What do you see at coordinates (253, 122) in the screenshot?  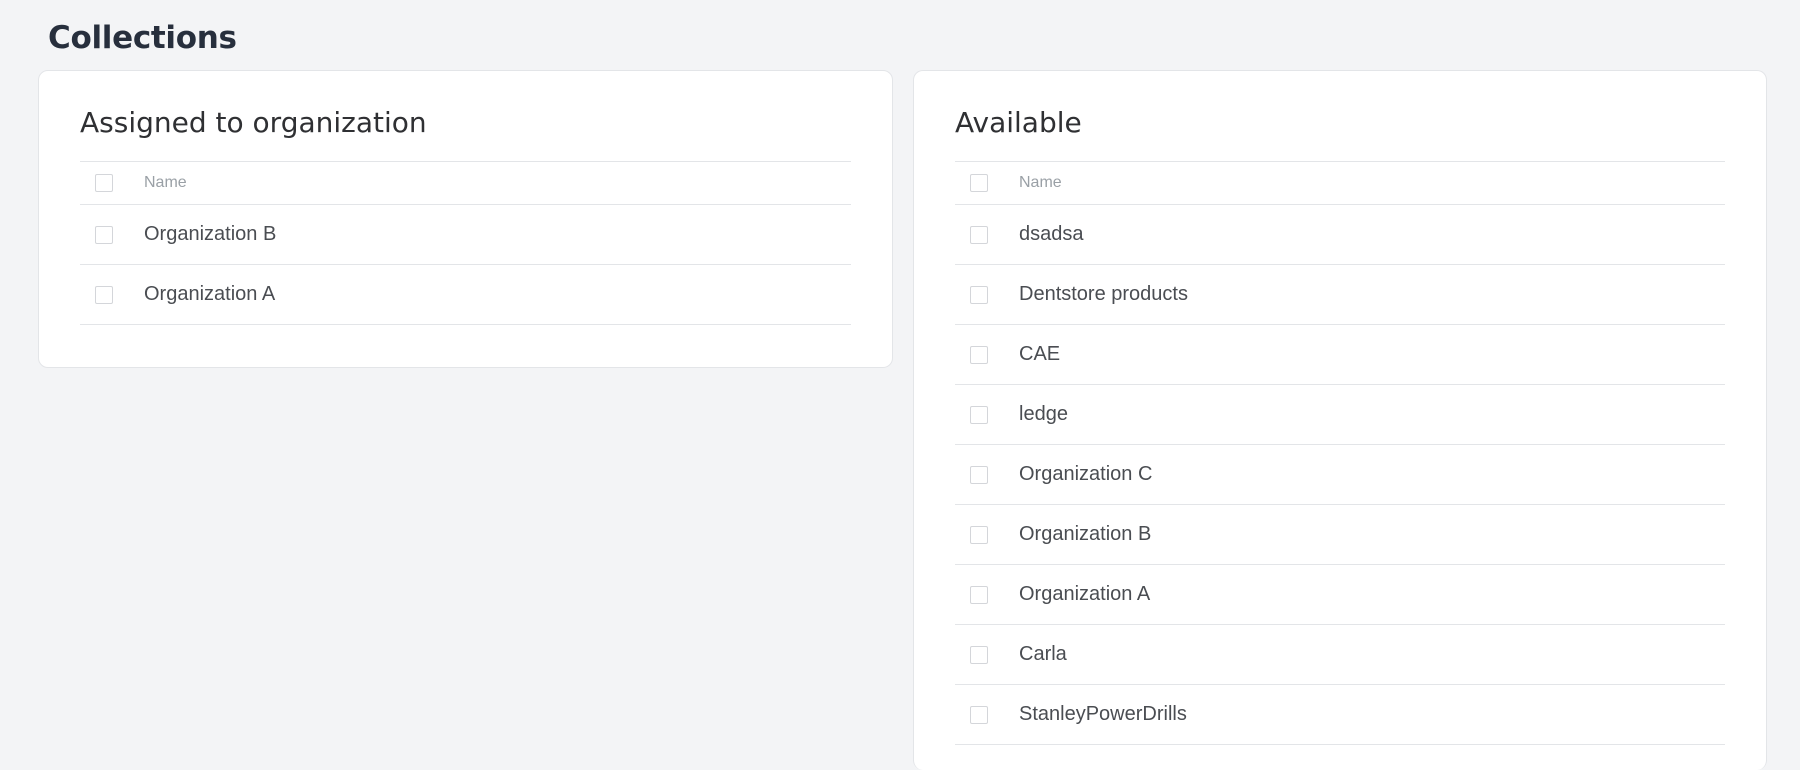 I see `assigned-card-title: Assigned to organization` at bounding box center [253, 122].